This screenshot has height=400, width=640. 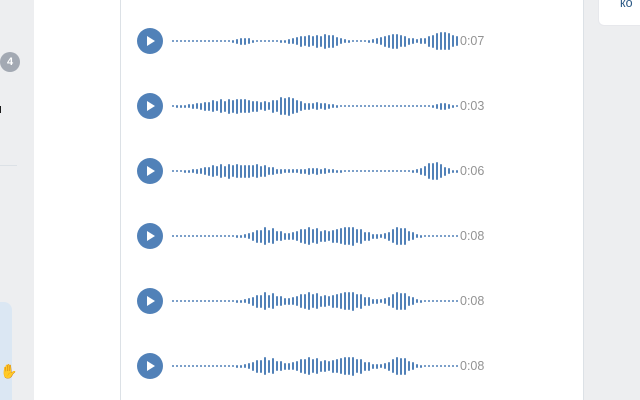 I want to click on voice-duration: 0:08, so click(x=472, y=366).